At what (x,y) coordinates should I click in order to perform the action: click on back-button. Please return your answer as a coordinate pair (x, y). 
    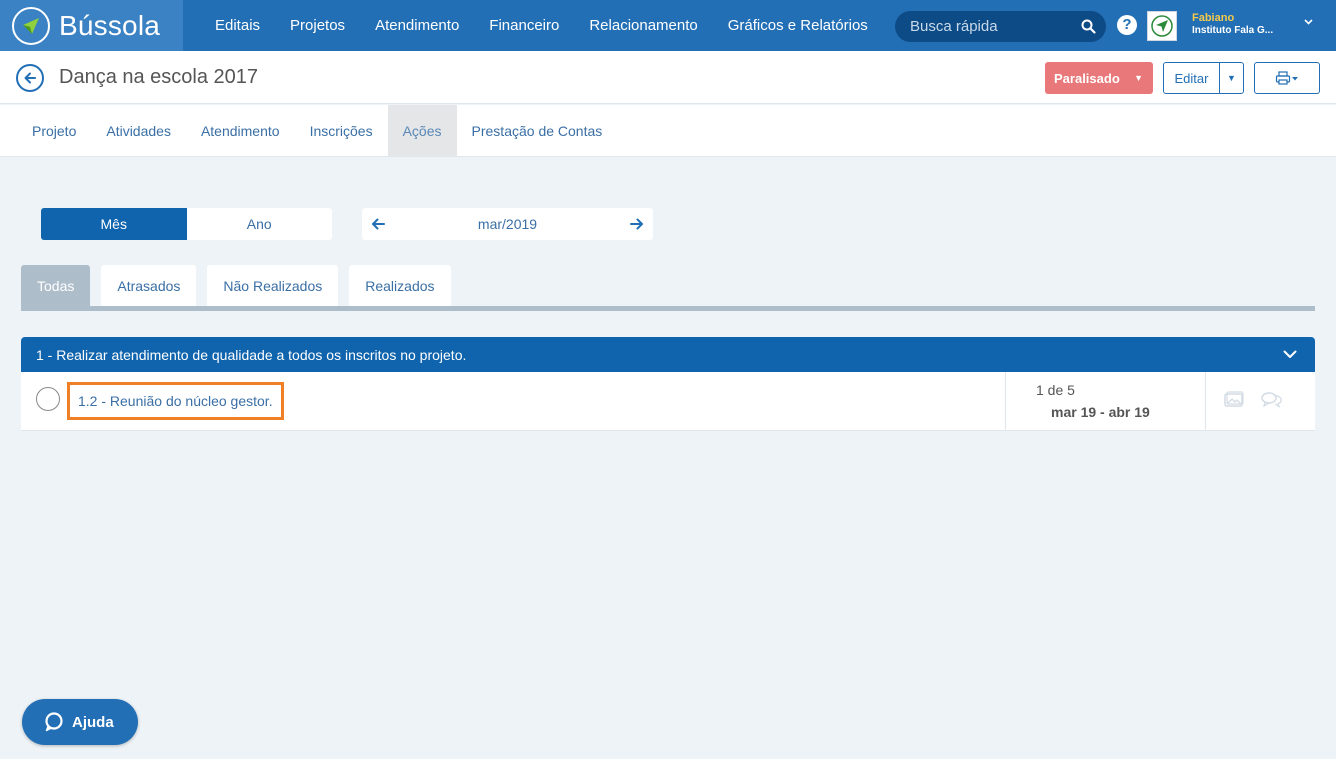
    Looking at the image, I should click on (30, 78).